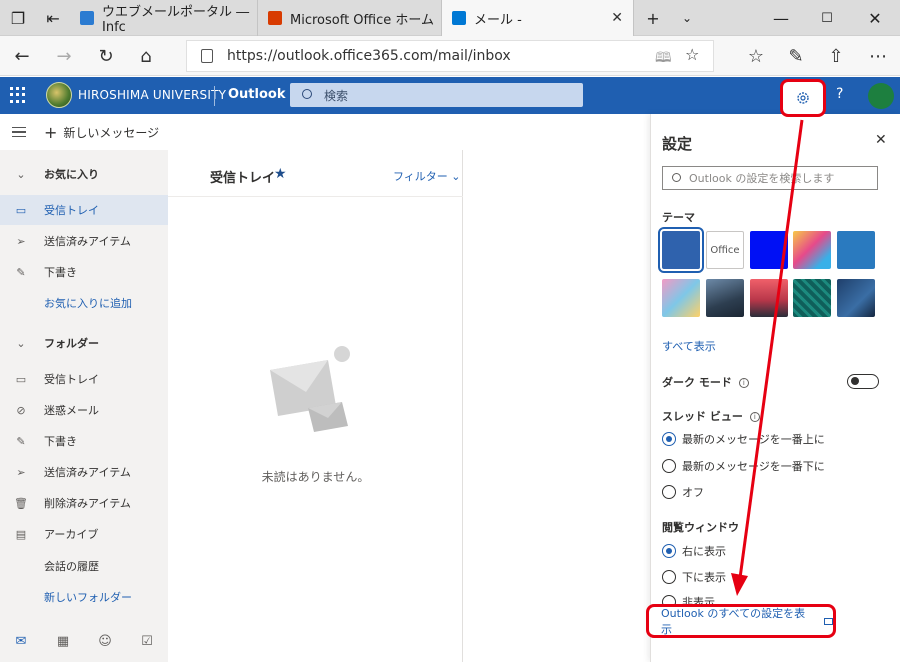 The image size is (900, 662). I want to click on new-tab-icon: +, so click(653, 18).